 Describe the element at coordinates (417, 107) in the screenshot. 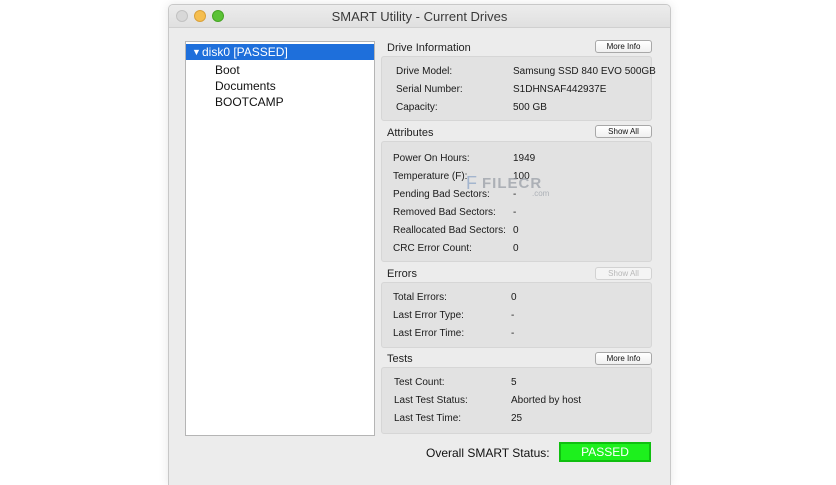

I see `capacity-label: Capacity:` at that location.